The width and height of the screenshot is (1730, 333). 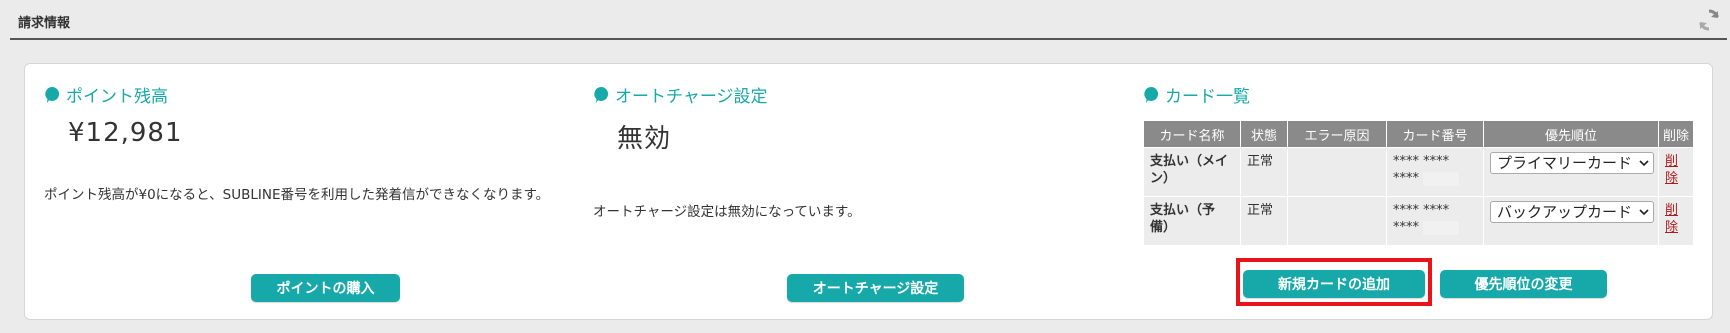 I want to click on priority-select: バックアップカード, so click(x=1572, y=212).